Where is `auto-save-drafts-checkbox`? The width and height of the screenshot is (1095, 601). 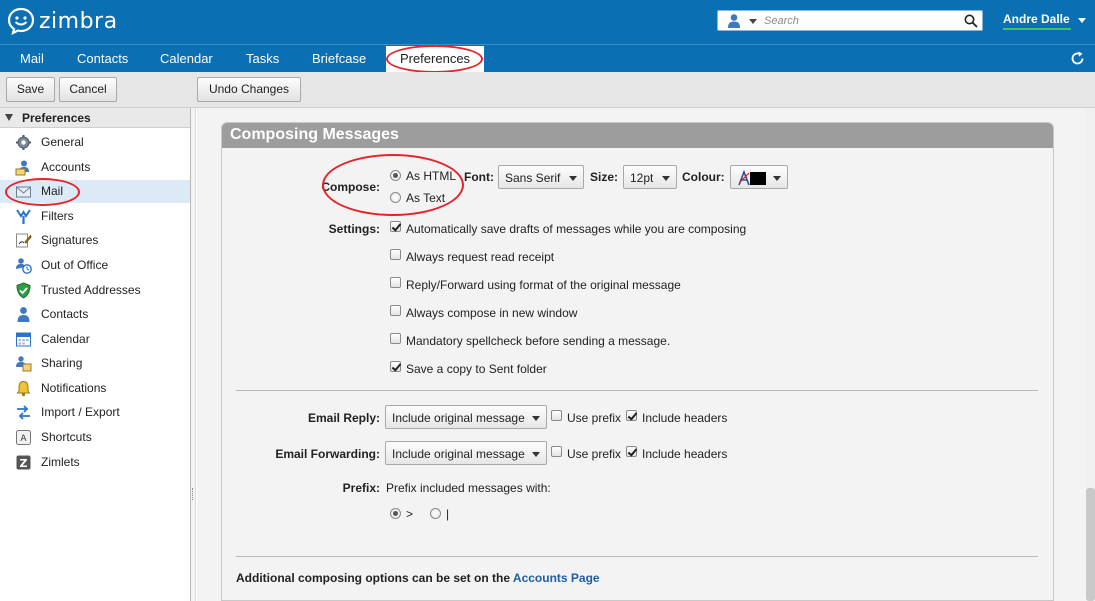 auto-save-drafts-checkbox is located at coordinates (395, 226).